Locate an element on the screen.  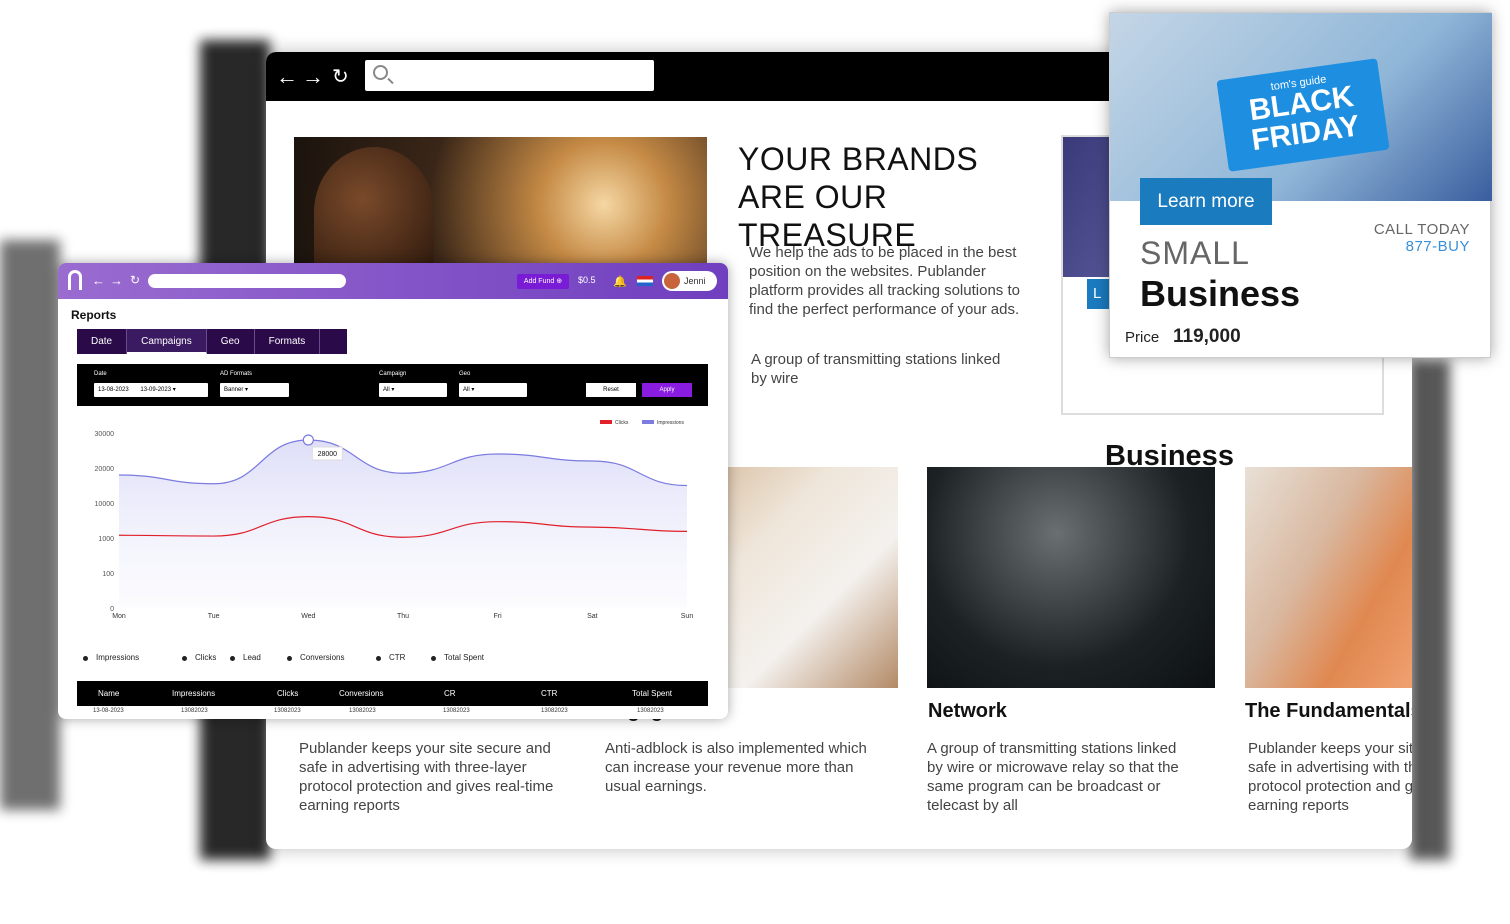
ad-banner-image: tom's guide BLACK FRIDAY is located at coordinates (1301, 107).